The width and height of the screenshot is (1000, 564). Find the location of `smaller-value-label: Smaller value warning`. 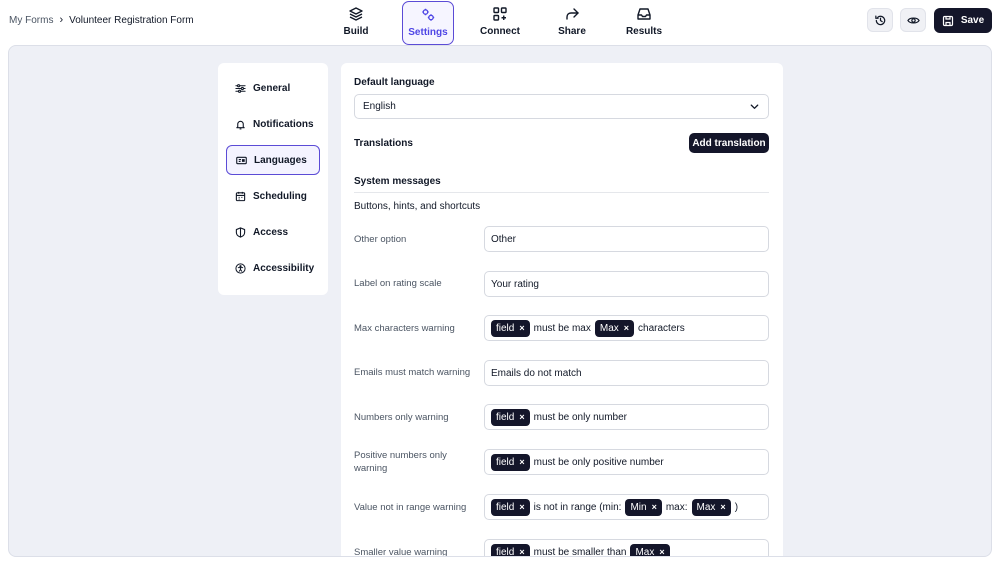

smaller-value-label: Smaller value warning is located at coordinates (401, 552).